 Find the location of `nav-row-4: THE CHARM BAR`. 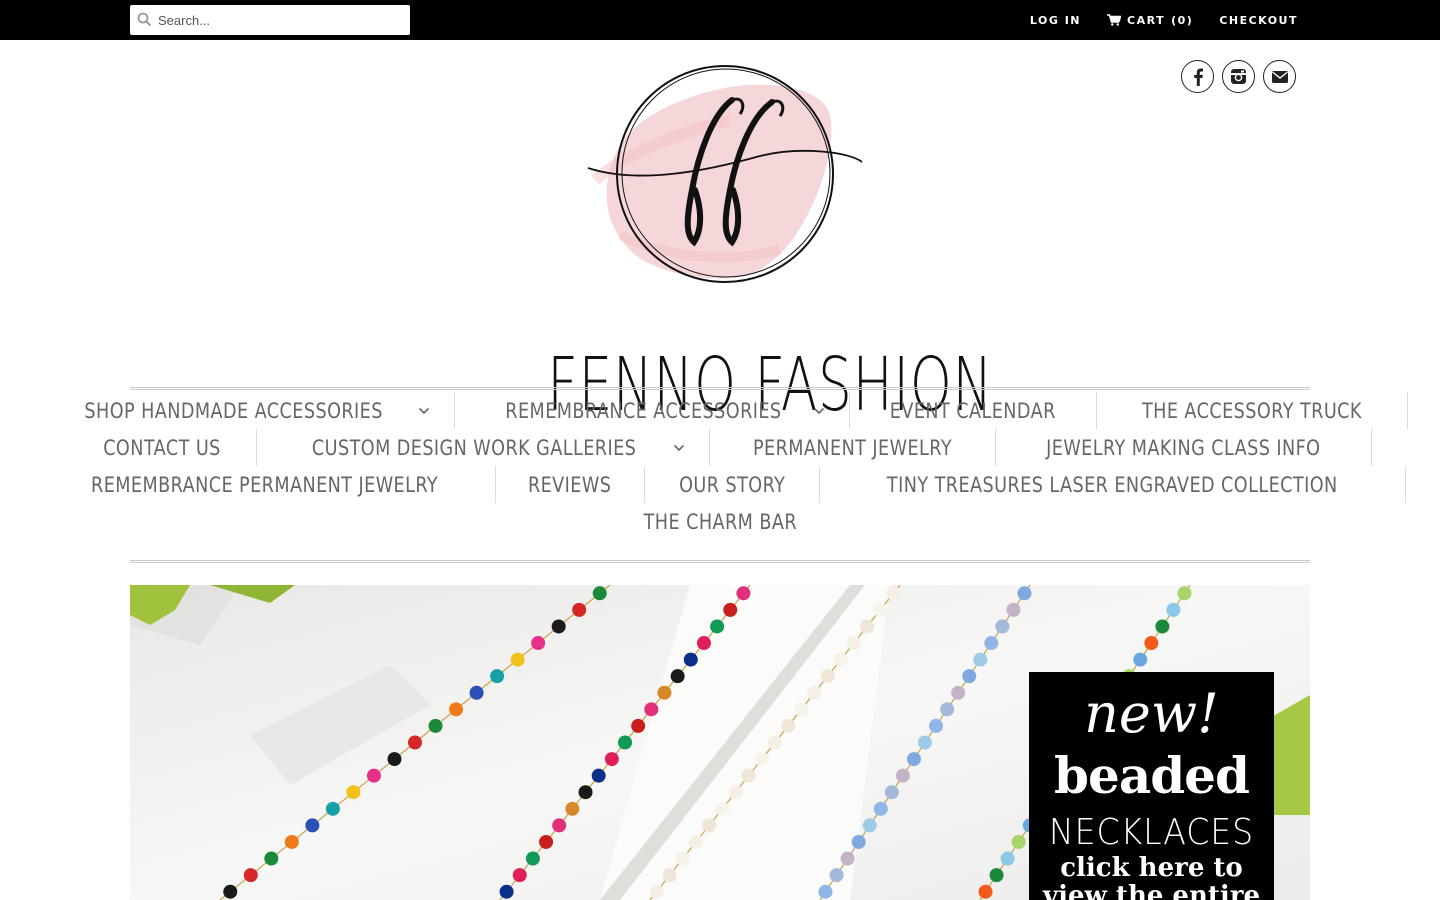

nav-row-4: THE CHARM BAR is located at coordinates (720, 521).